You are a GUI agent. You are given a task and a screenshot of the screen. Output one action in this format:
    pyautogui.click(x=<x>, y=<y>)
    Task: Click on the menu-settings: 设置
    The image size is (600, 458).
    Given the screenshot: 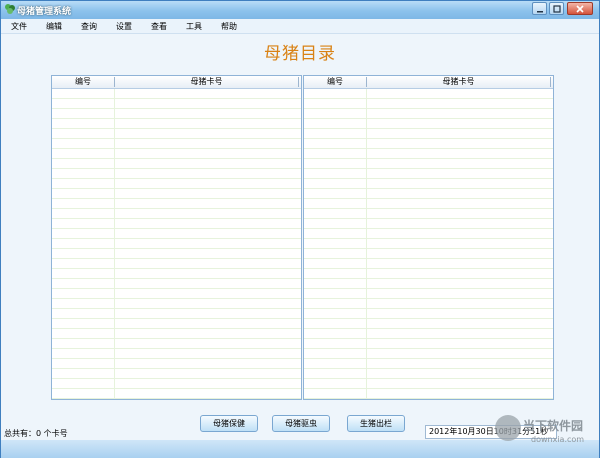 What is the action you would take?
    pyautogui.click(x=124, y=26)
    